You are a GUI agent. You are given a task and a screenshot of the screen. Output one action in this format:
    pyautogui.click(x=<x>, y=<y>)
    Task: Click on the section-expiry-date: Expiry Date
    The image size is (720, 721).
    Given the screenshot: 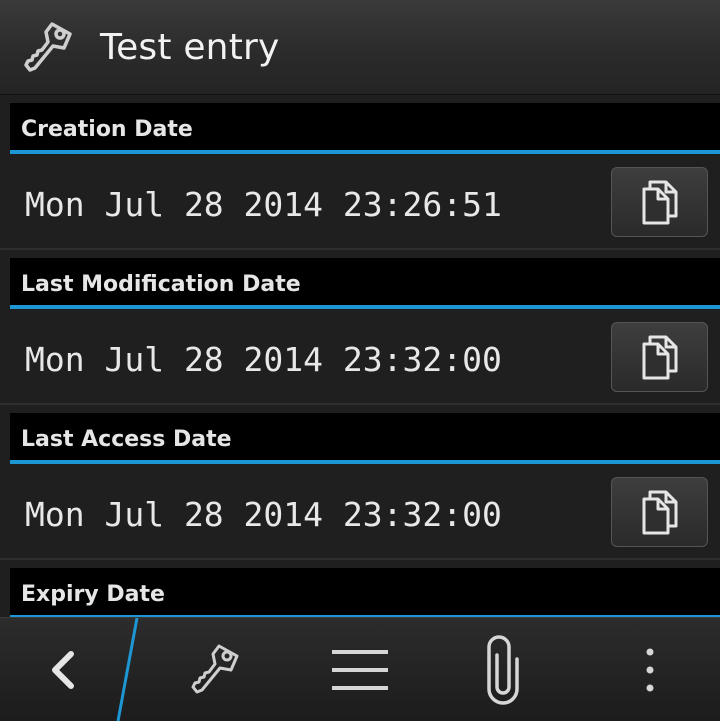 What is the action you would take?
    pyautogui.click(x=360, y=592)
    